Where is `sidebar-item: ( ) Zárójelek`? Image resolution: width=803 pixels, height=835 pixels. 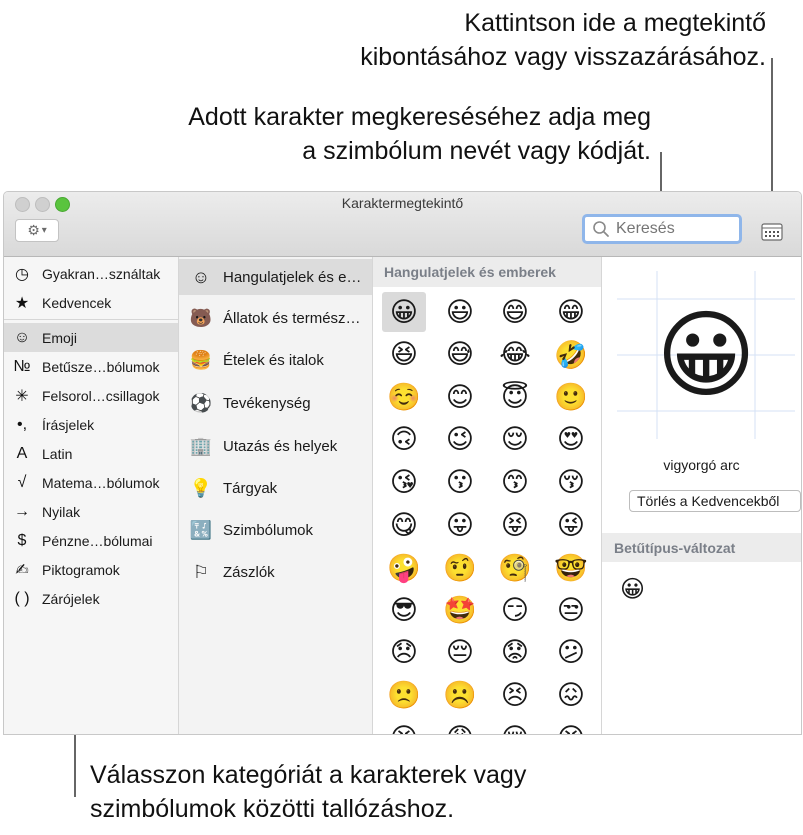 sidebar-item: ( ) Zárójelek is located at coordinates (91, 598).